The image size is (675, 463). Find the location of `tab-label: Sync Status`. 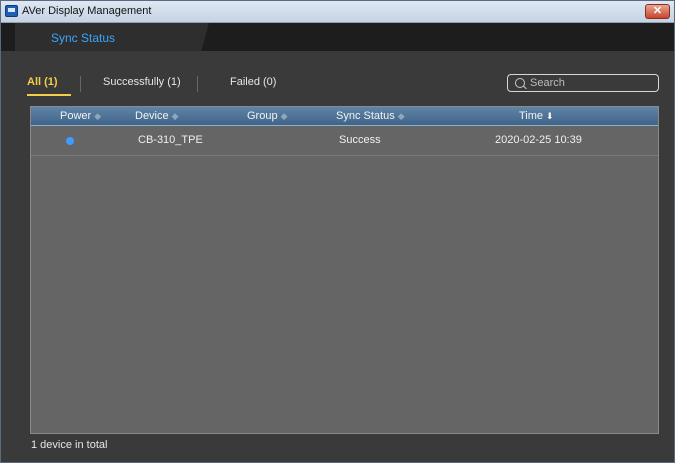

tab-label: Sync Status is located at coordinates (83, 38).